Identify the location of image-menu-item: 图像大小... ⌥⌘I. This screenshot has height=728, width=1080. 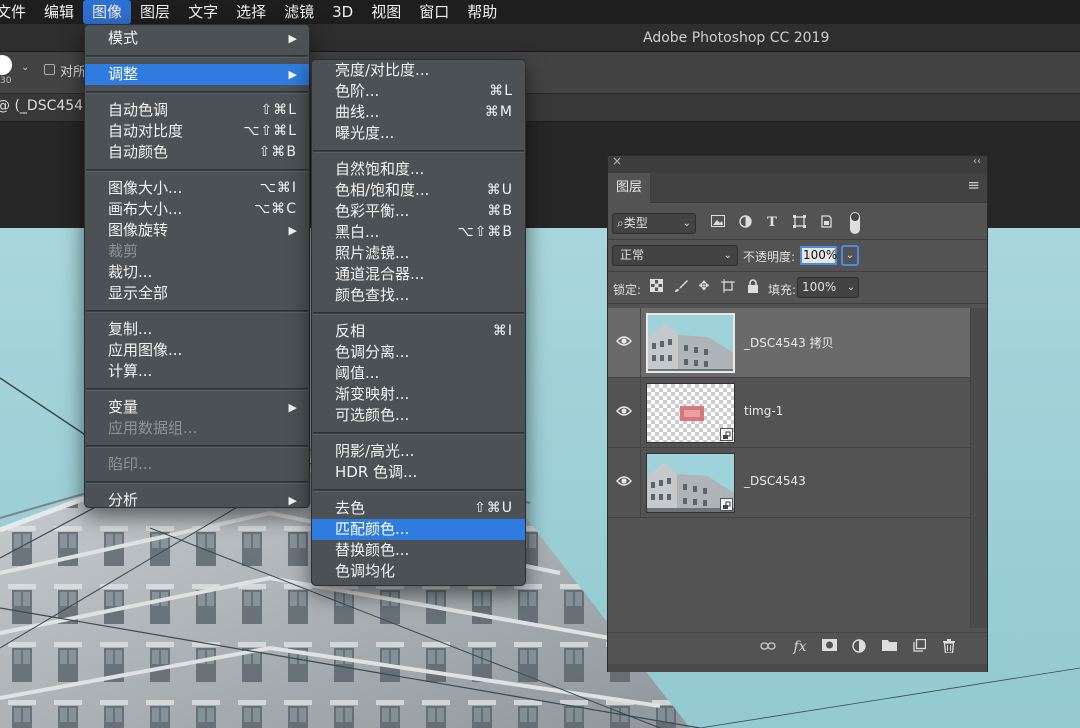
(197, 188).